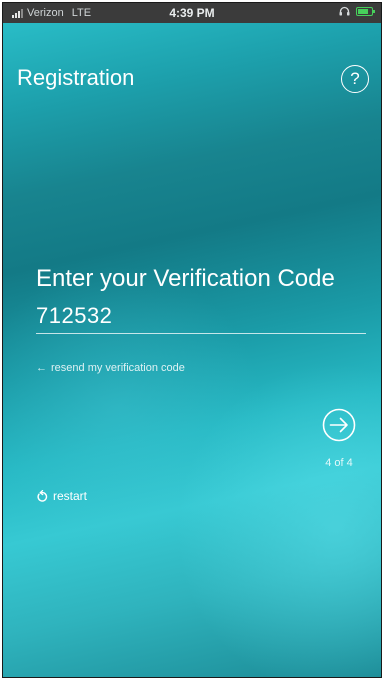  Describe the element at coordinates (339, 425) in the screenshot. I see `arrow-right-circle-icon` at that location.